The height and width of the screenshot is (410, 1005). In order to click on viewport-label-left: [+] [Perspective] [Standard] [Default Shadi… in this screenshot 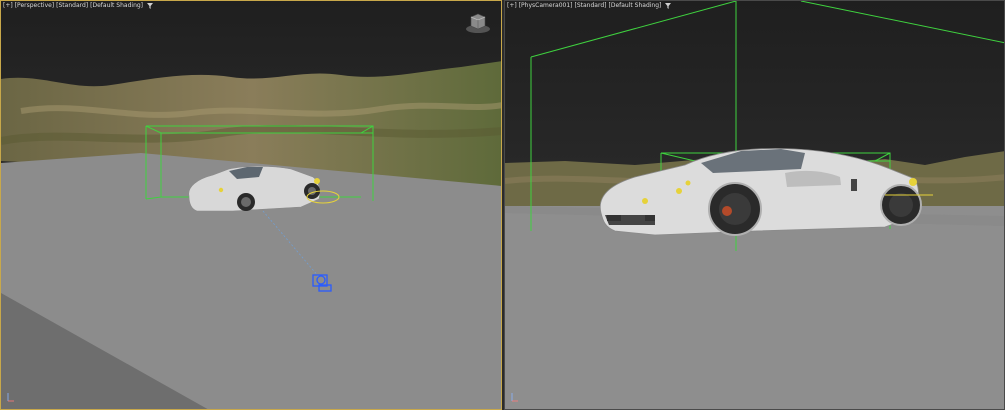, I will do `click(78, 5)`.